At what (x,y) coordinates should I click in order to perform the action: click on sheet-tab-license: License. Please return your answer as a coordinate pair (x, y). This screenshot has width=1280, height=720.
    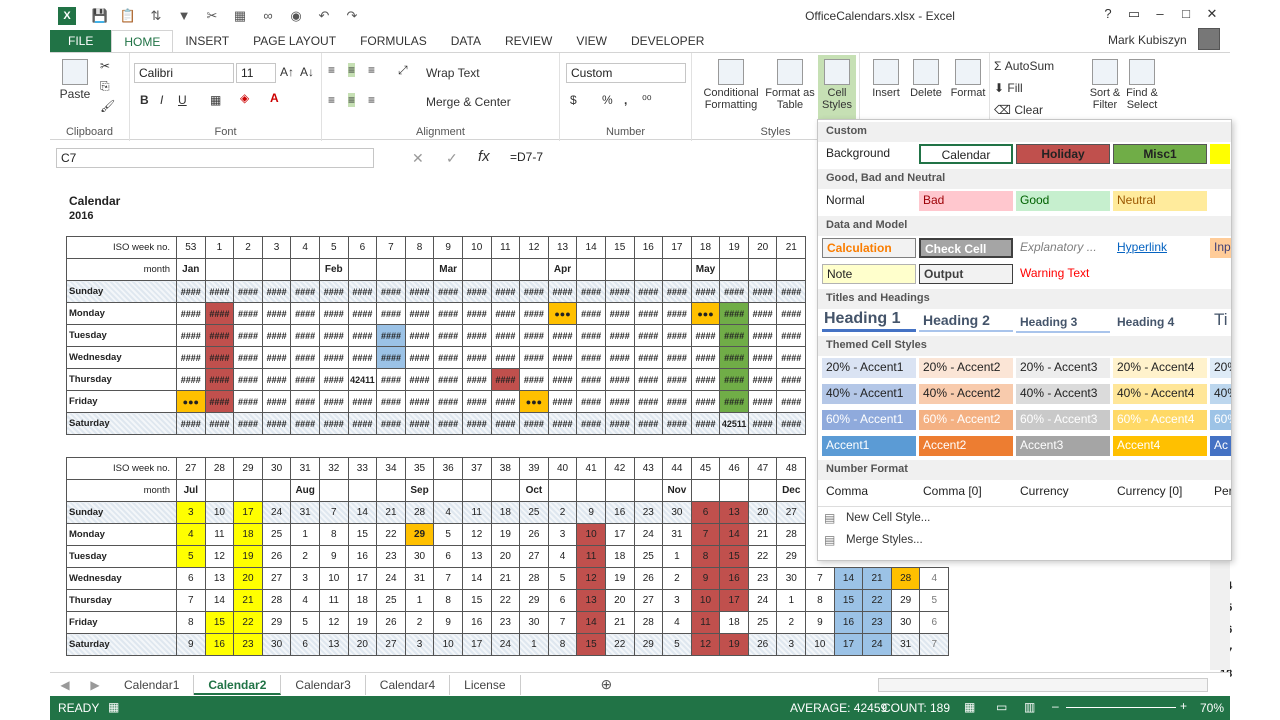
    Looking at the image, I should click on (485, 684).